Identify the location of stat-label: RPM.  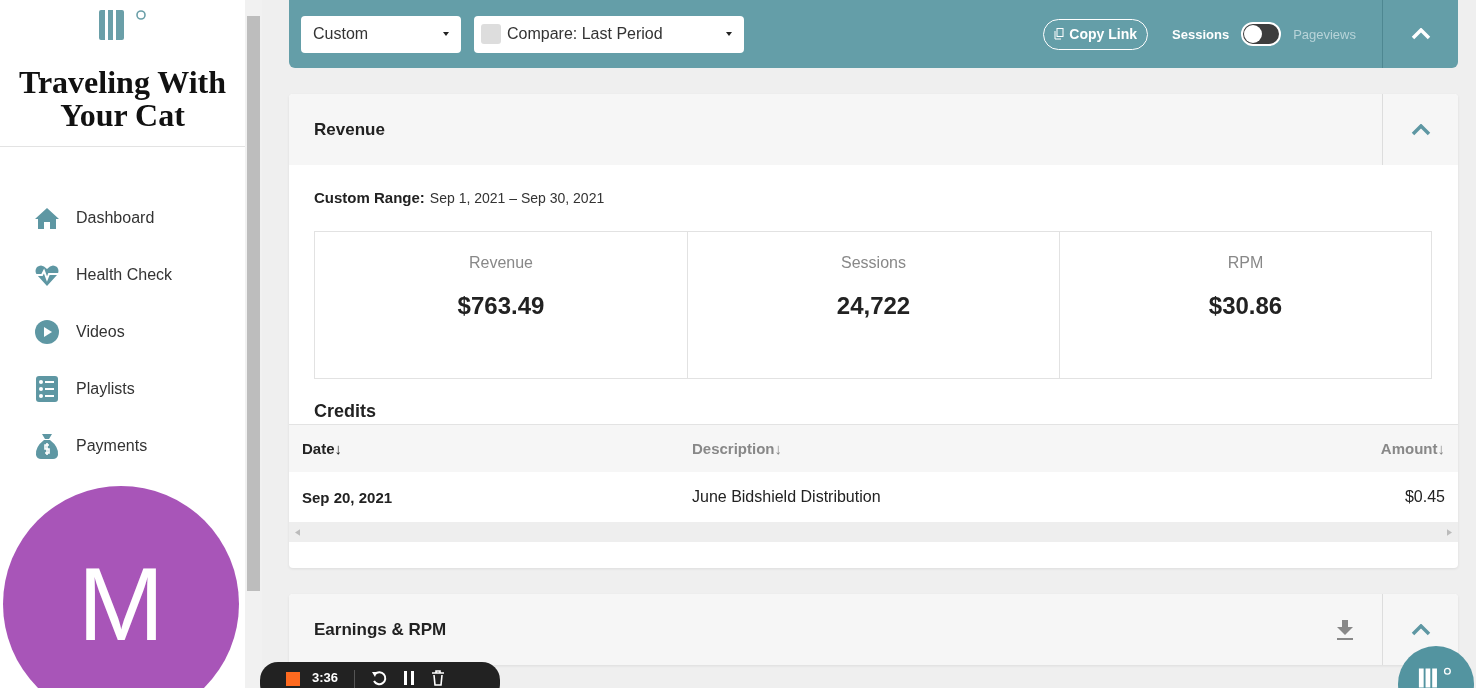
(1245, 263).